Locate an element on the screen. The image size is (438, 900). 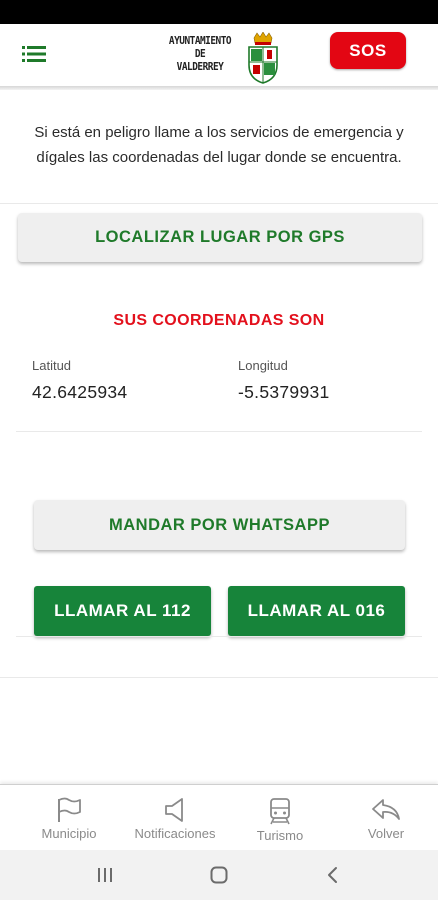
call-112-button: LLAMAR AL 112 is located at coordinates (122, 611).